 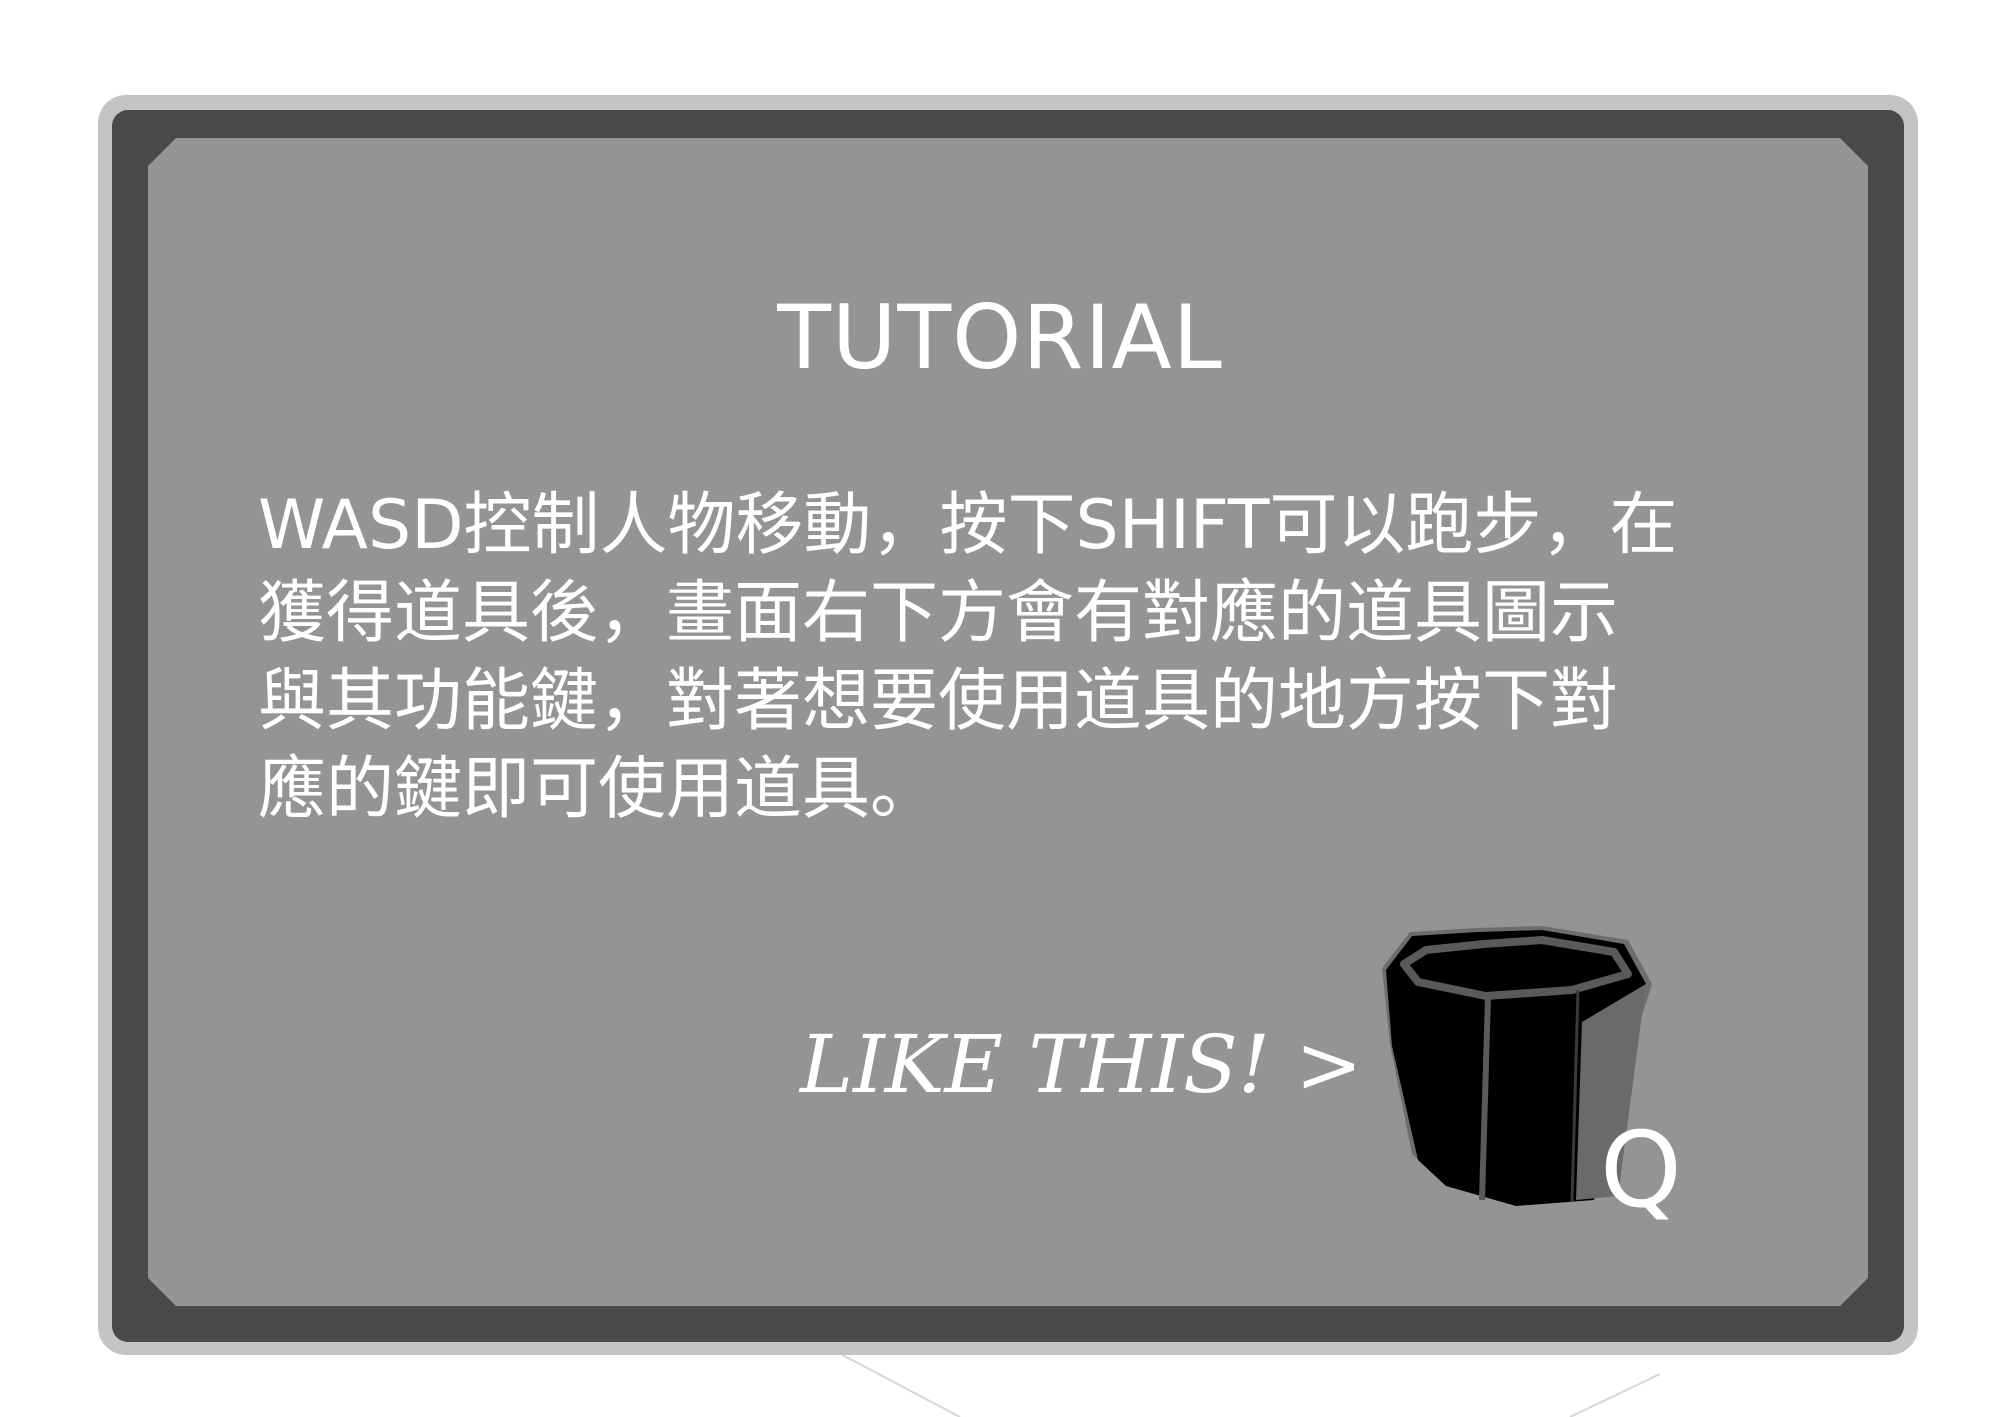 I want to click on example-label: LIKE THIS! >, so click(x=1081, y=1064).